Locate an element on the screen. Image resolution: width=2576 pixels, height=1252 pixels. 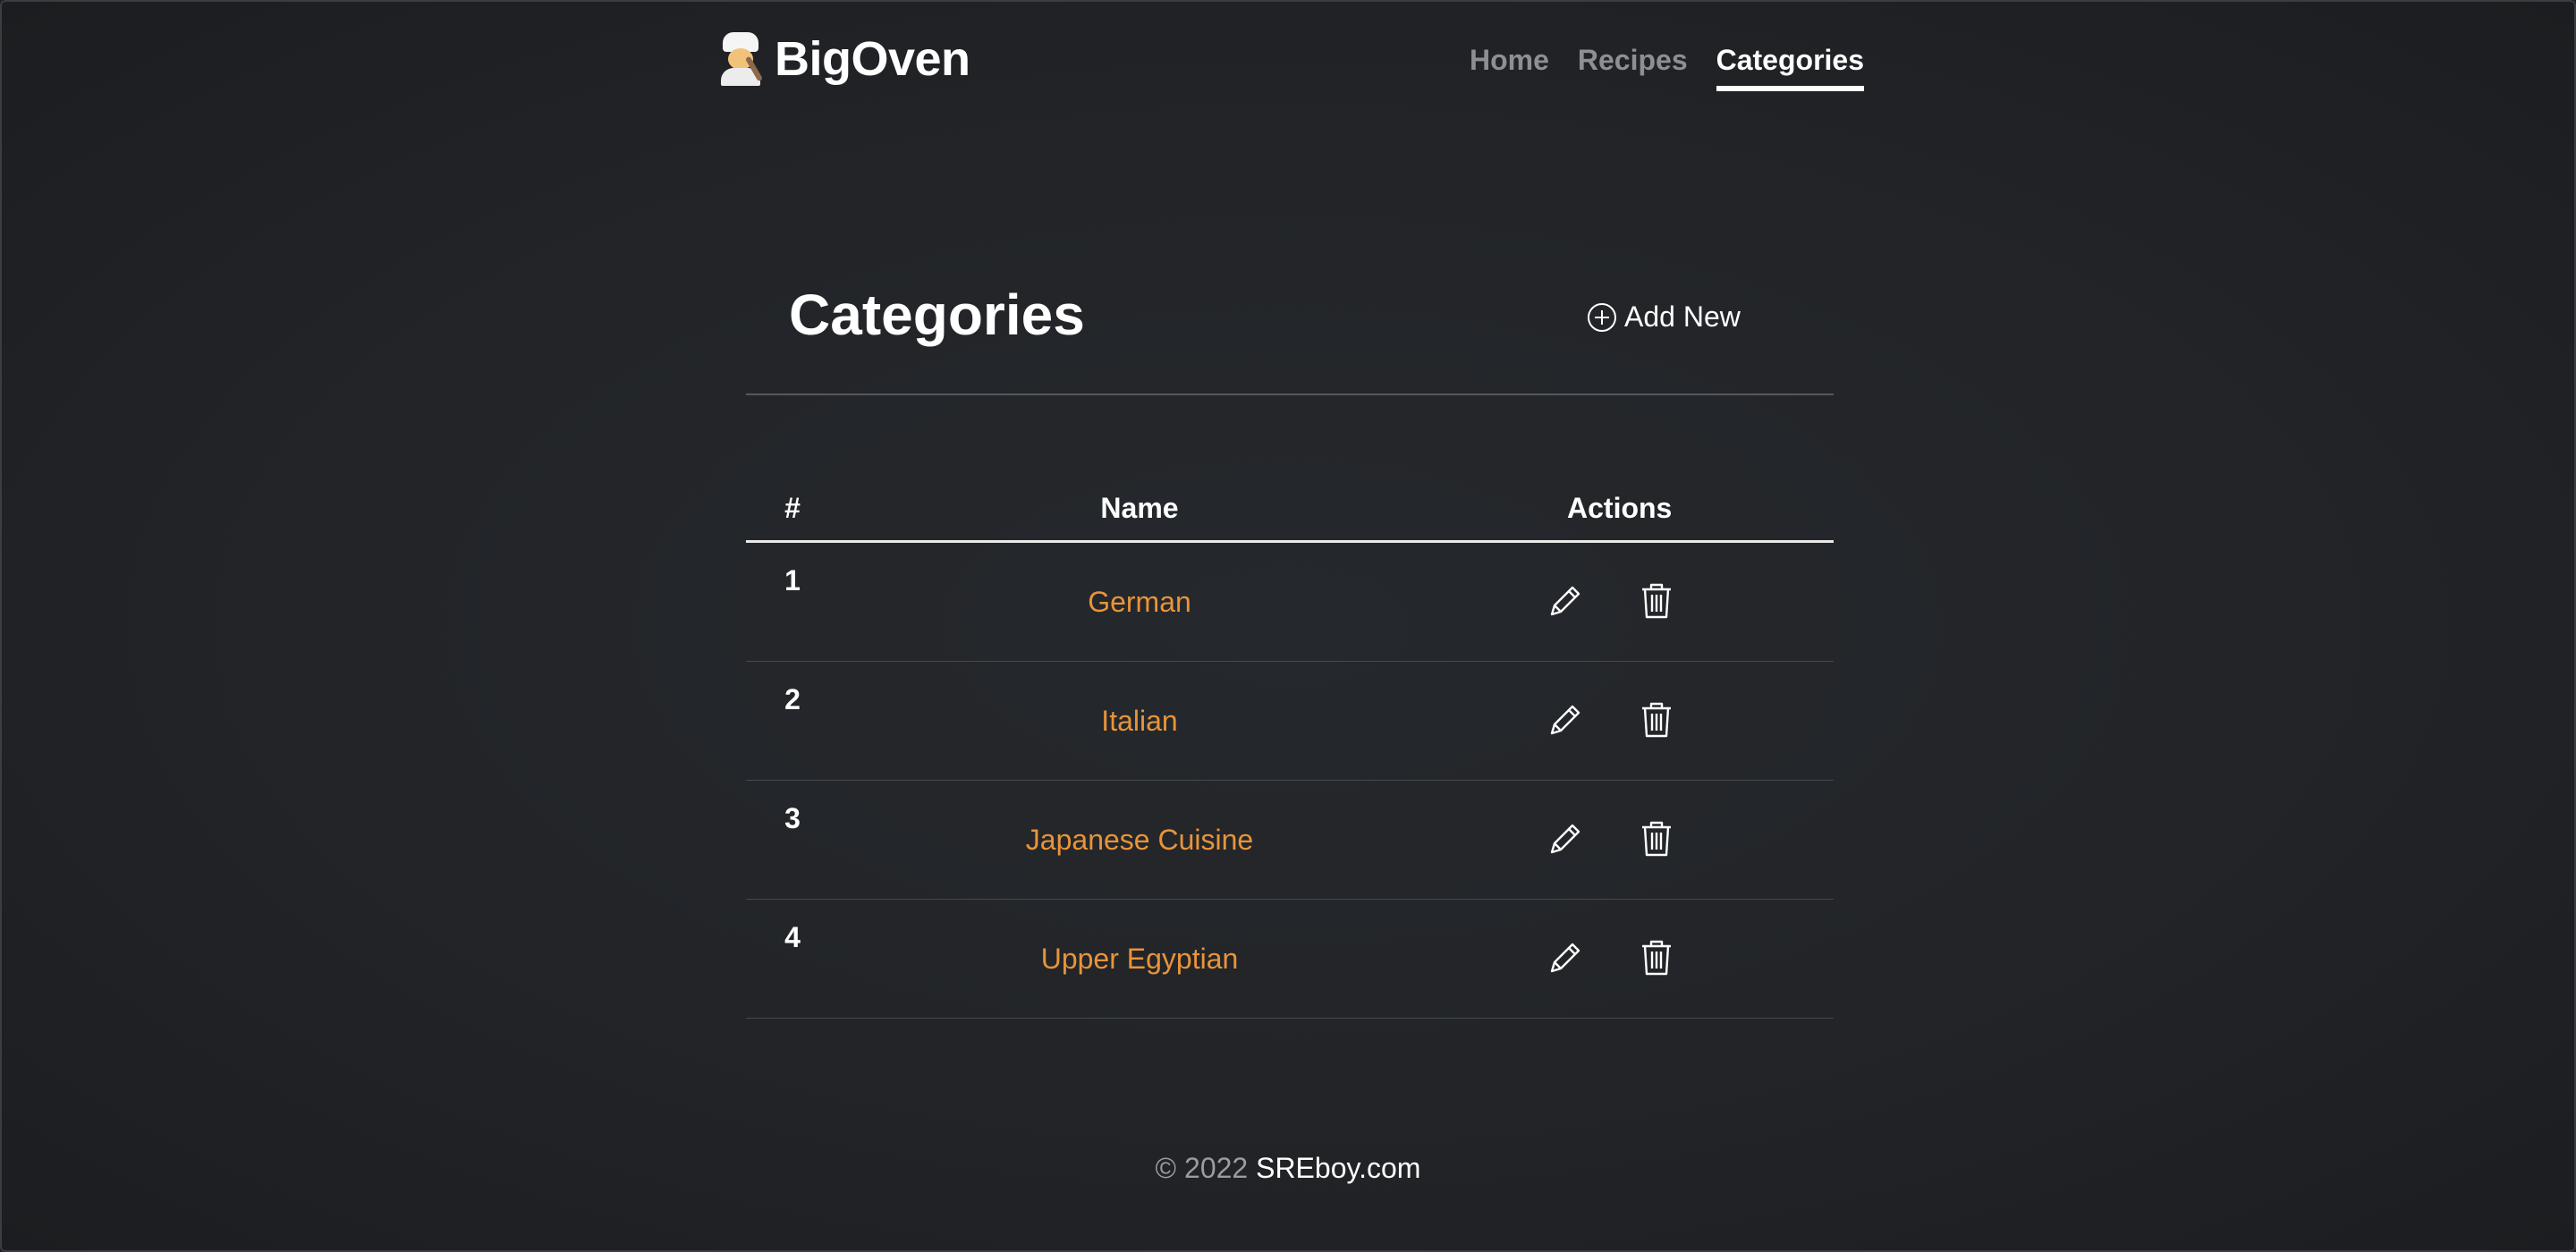
main-nav: Home Recipes Categories is located at coordinates (1667, 67).